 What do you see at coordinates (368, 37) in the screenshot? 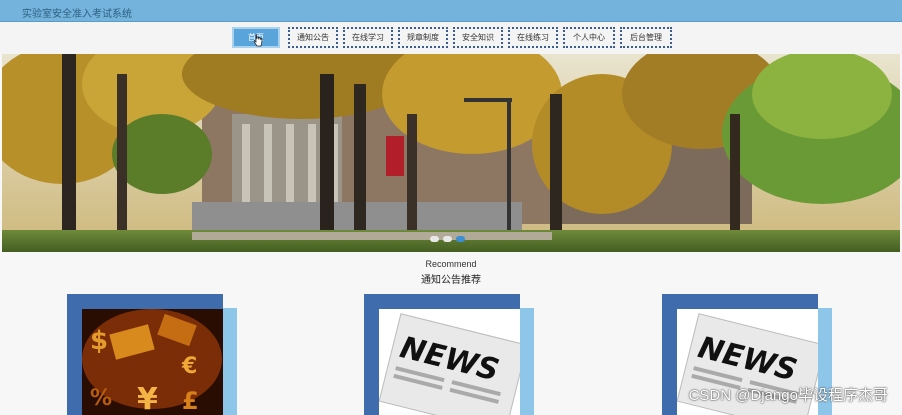
I see `nav-item-online-learning: 在线学习` at bounding box center [368, 37].